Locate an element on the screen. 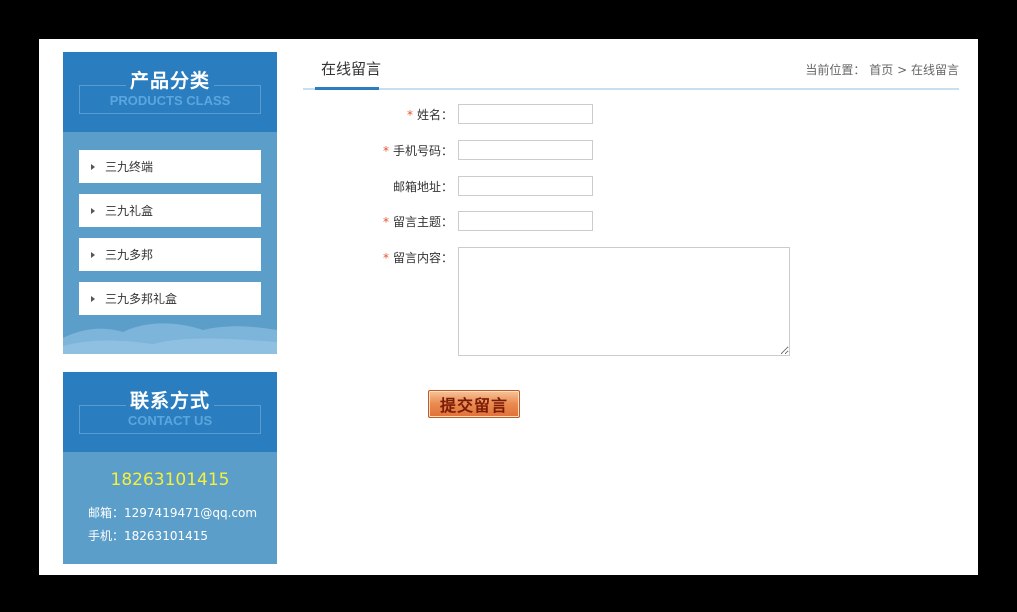 The image size is (1017, 612). name-label: 姓名： is located at coordinates (434, 115).